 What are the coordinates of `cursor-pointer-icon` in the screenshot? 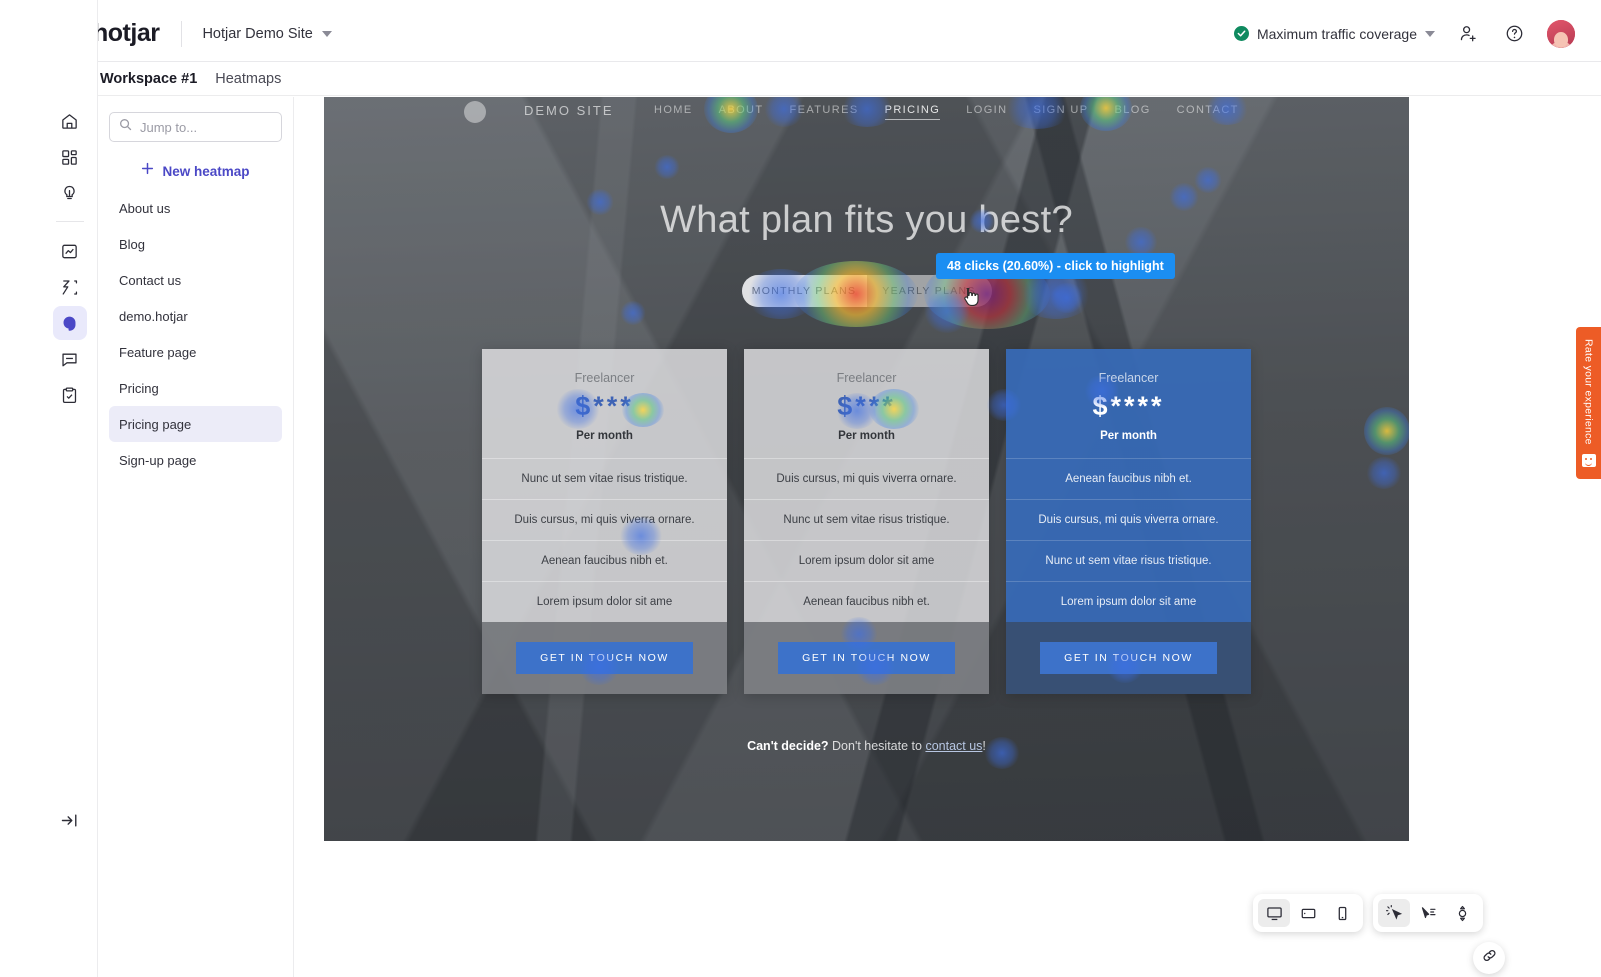 It's located at (971, 299).